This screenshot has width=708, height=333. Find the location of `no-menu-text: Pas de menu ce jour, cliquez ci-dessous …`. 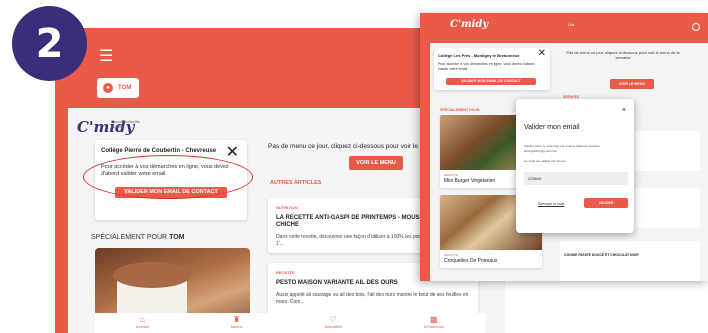

no-menu-text: Pas de menu ce jour, cliquez ci-dessous … is located at coordinates (623, 55).